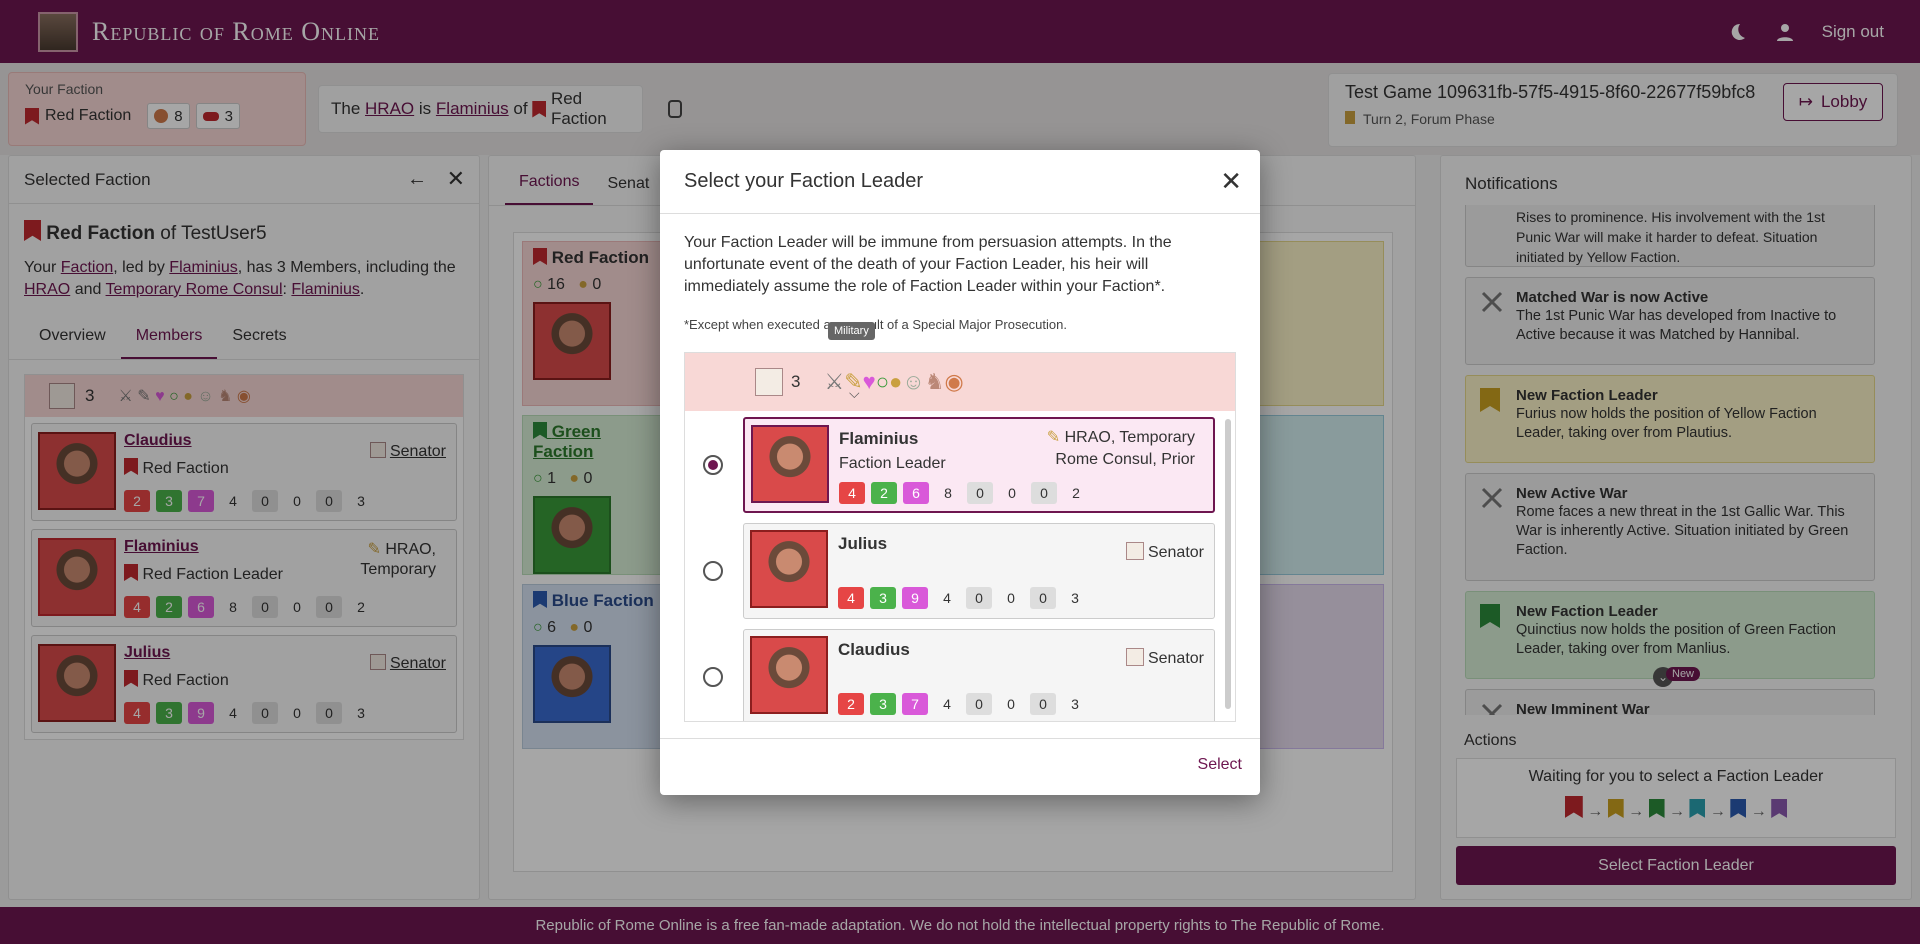  I want to click on leader-option: Claudius Senator 23740003, so click(955, 675).